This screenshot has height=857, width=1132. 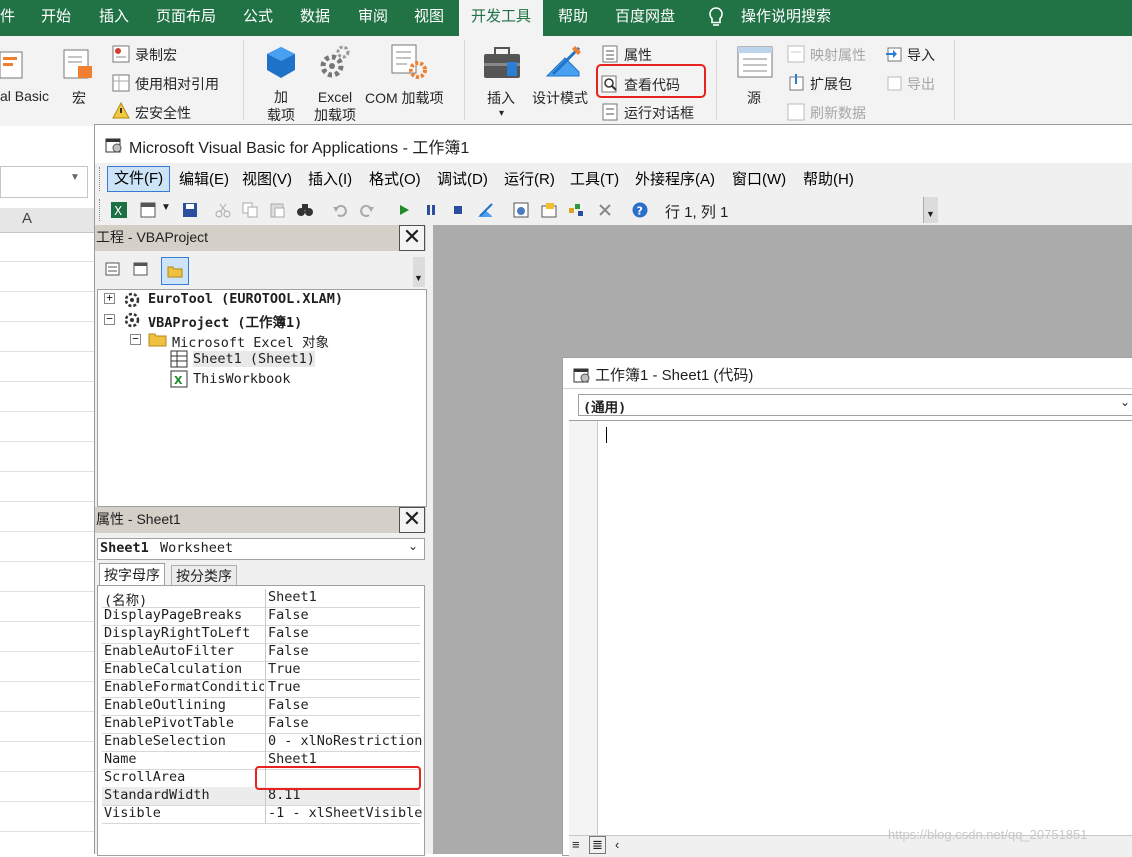 I want to click on insert-userform-icon, so click(x=148, y=210).